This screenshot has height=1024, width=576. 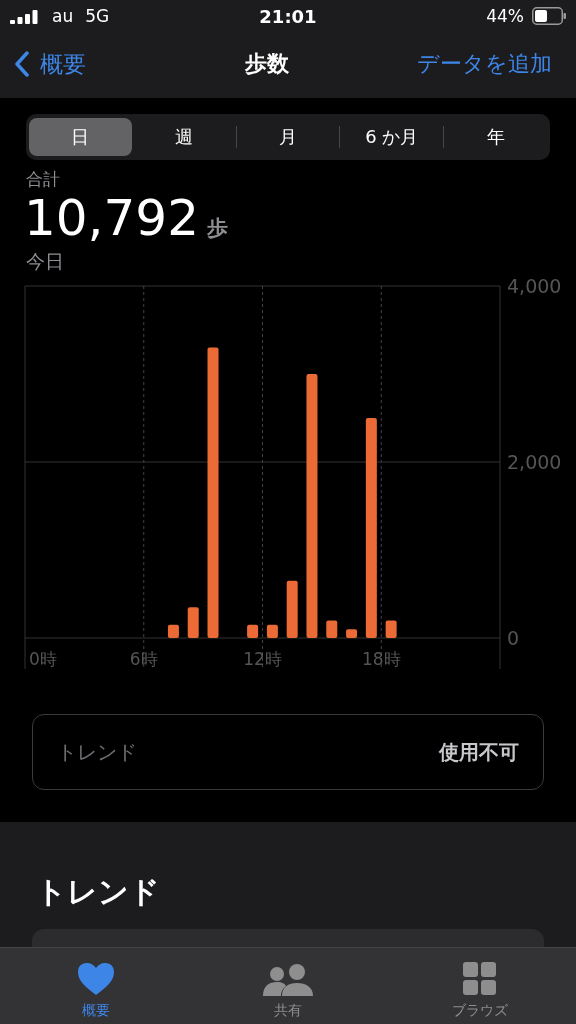 I want to click on section-heading: トレンド, so click(x=98, y=892).